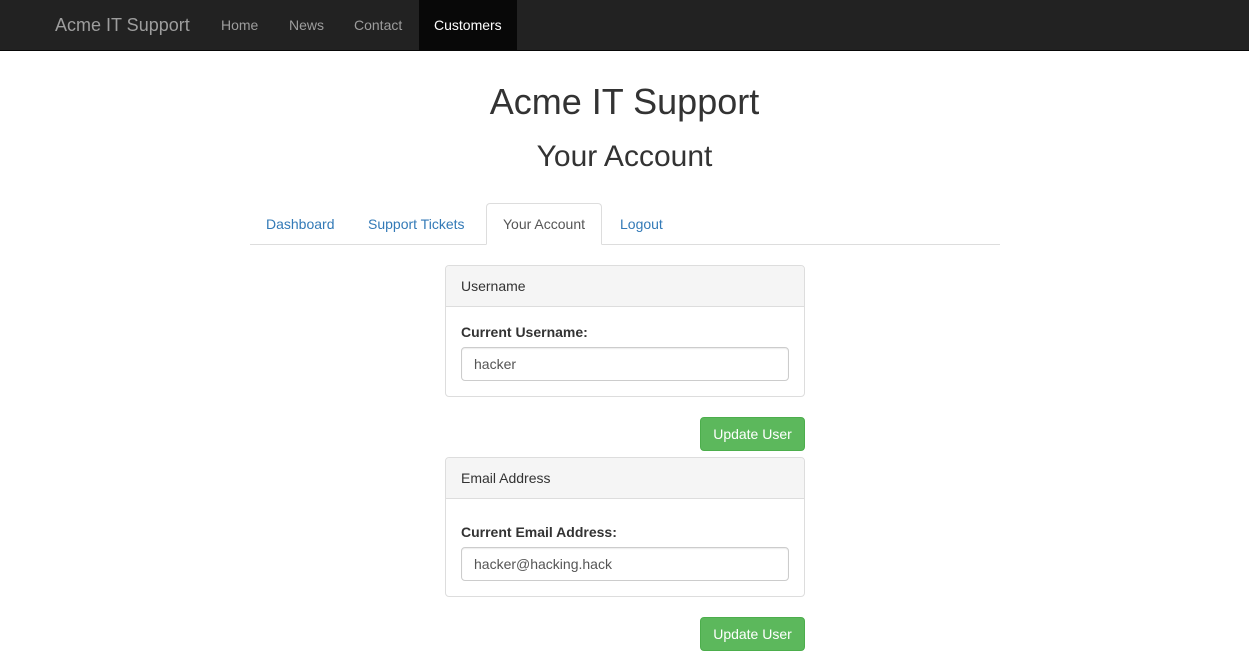 The width and height of the screenshot is (1249, 657). Describe the element at coordinates (641, 224) in the screenshot. I see `tab-logout: Logout` at that location.